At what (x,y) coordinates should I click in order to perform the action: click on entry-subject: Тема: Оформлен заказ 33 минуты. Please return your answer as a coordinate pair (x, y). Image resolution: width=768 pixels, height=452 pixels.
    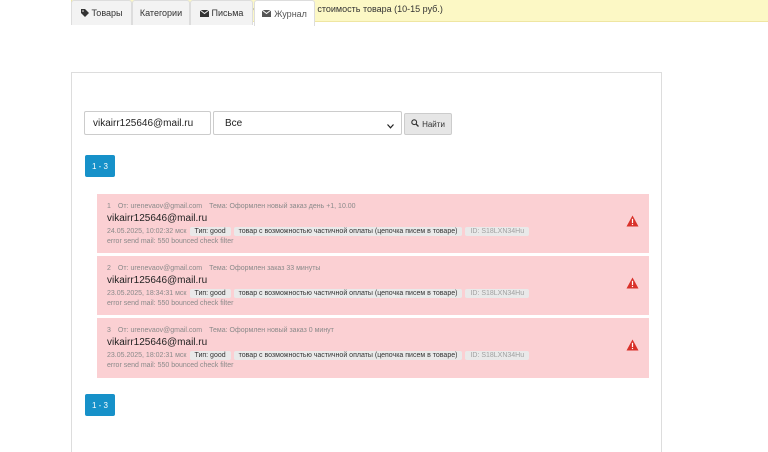
    Looking at the image, I should click on (265, 268).